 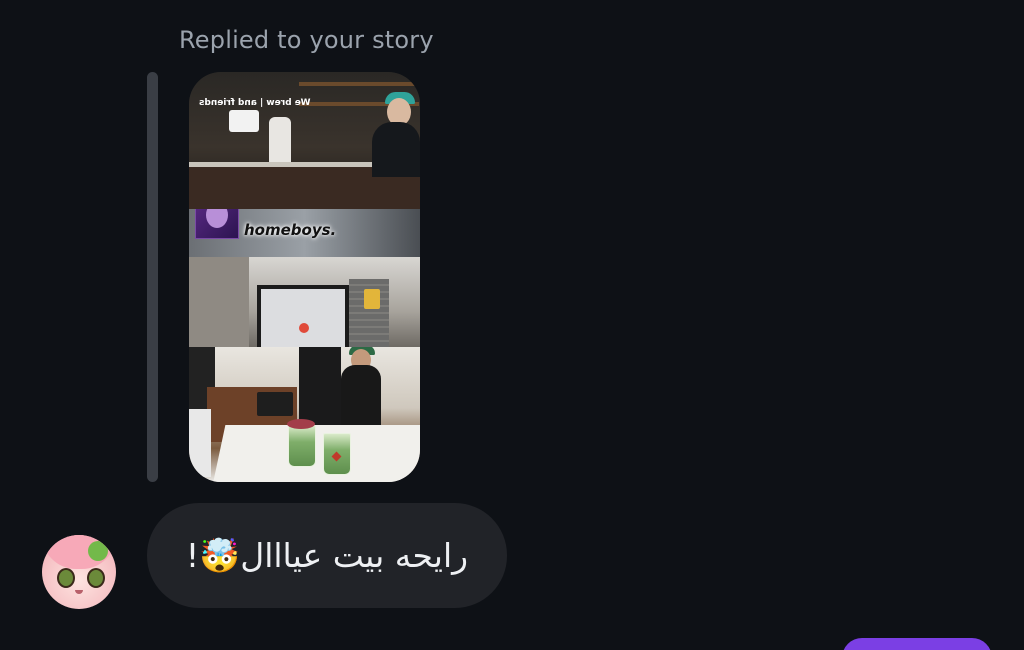 What do you see at coordinates (306, 40) in the screenshot?
I see `reply-context-label: Replied to your story` at bounding box center [306, 40].